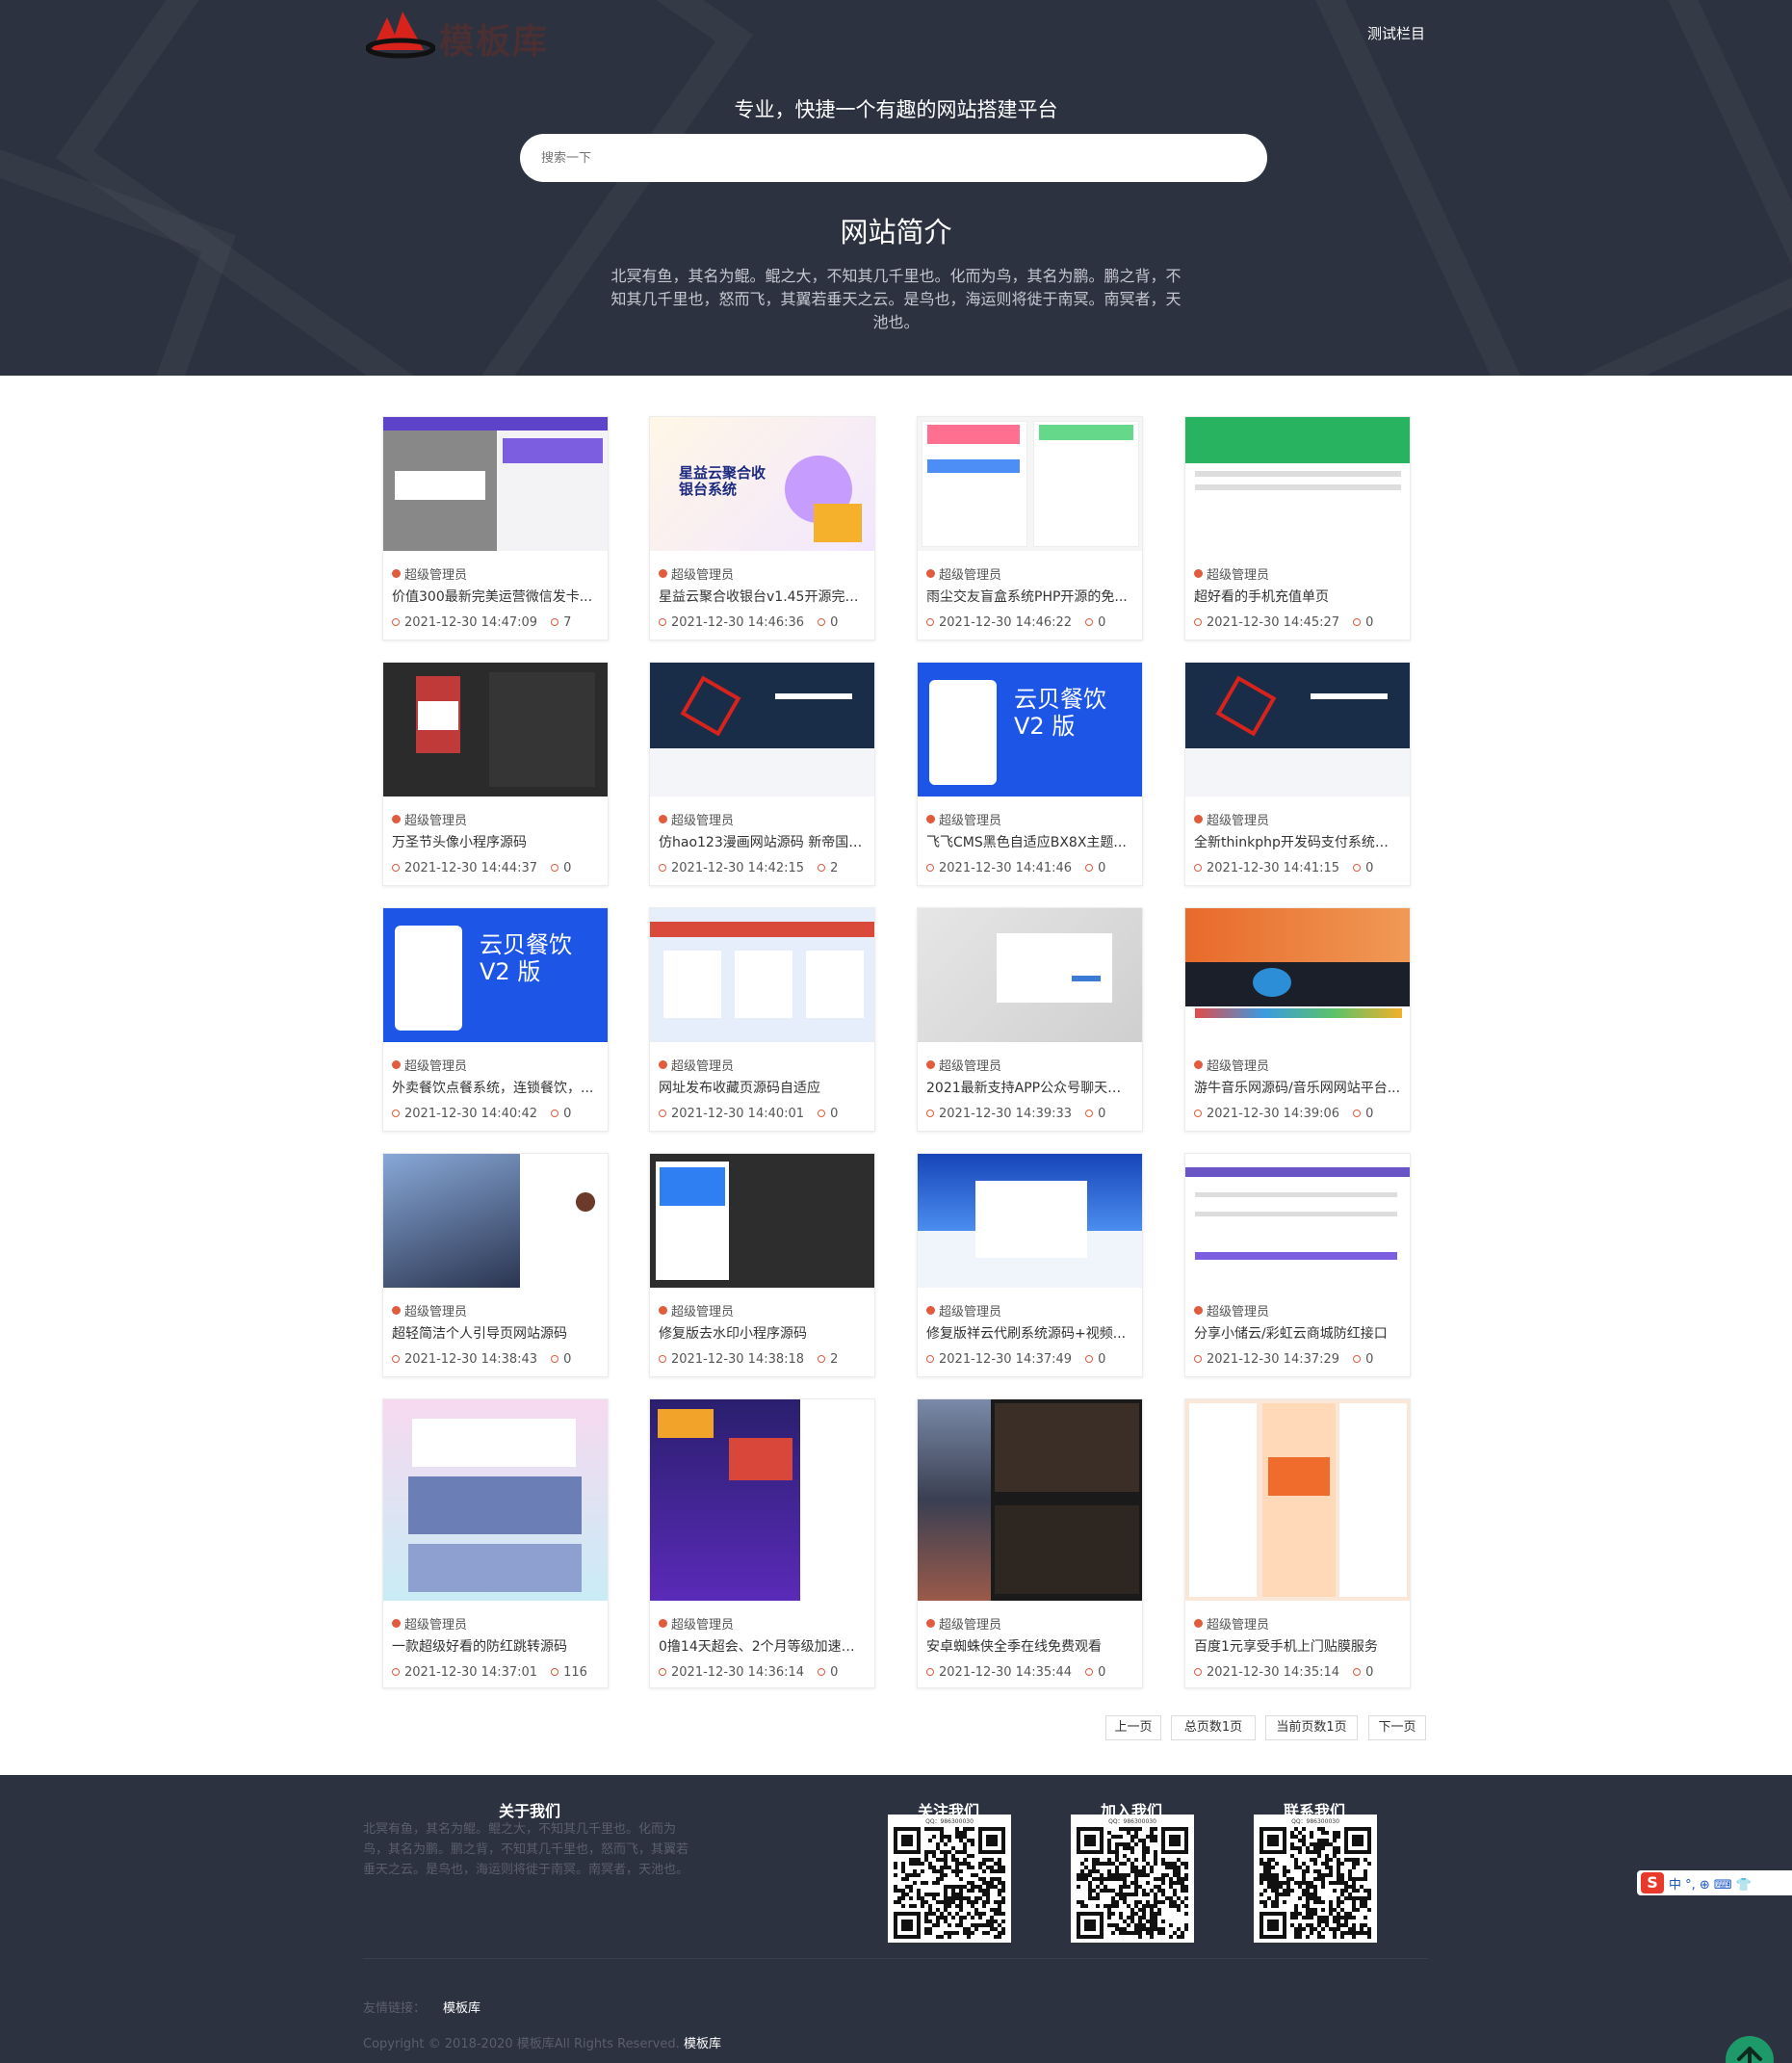 Image resolution: width=1792 pixels, height=2063 pixels. I want to click on article-card: 超级管理员 万圣节头像小程序源码 2021-12-30 14:44:37 0, so click(495, 774).